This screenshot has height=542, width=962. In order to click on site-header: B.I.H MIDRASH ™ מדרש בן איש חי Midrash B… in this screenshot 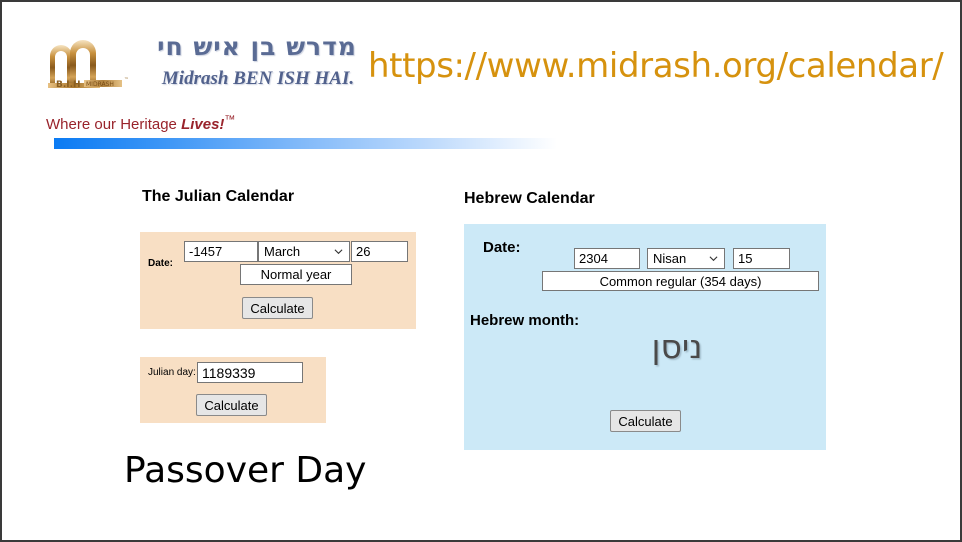, I will do `click(200, 63)`.